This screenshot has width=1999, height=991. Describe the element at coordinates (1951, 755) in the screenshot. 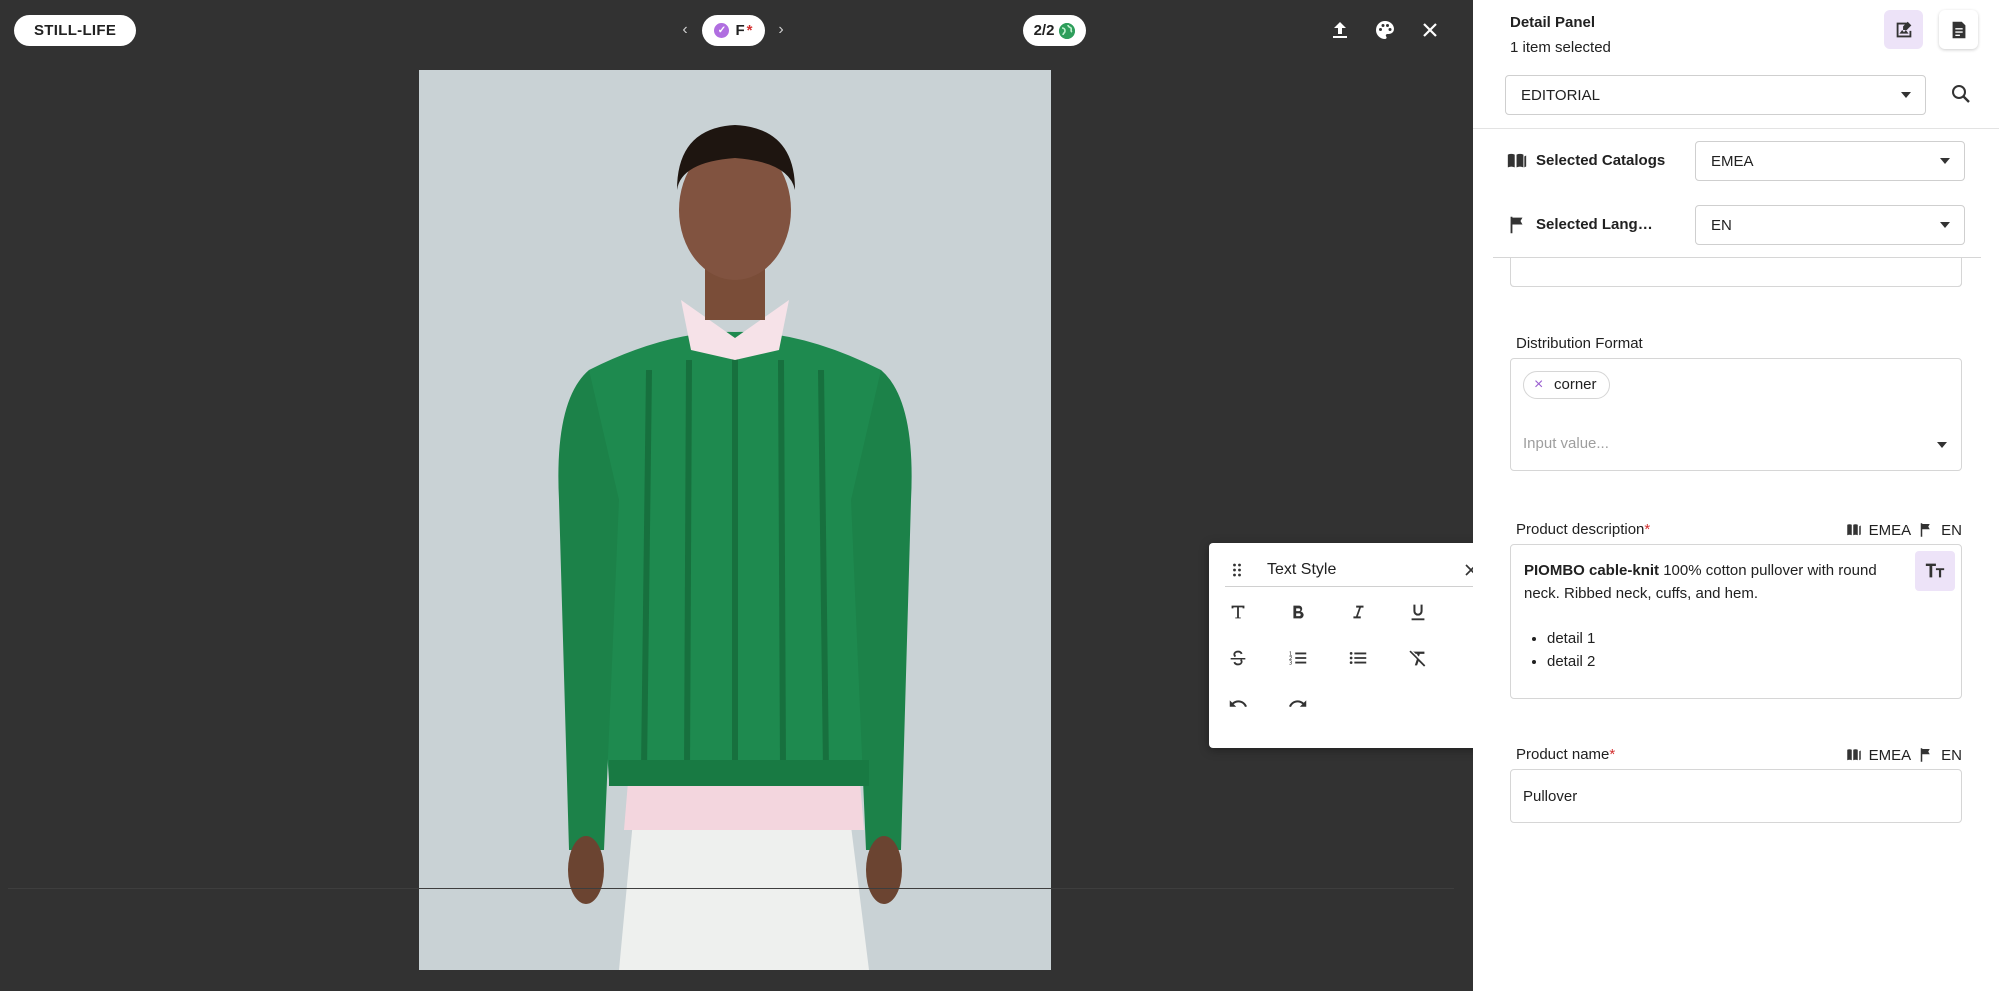

I see `name-language: EN` at that location.